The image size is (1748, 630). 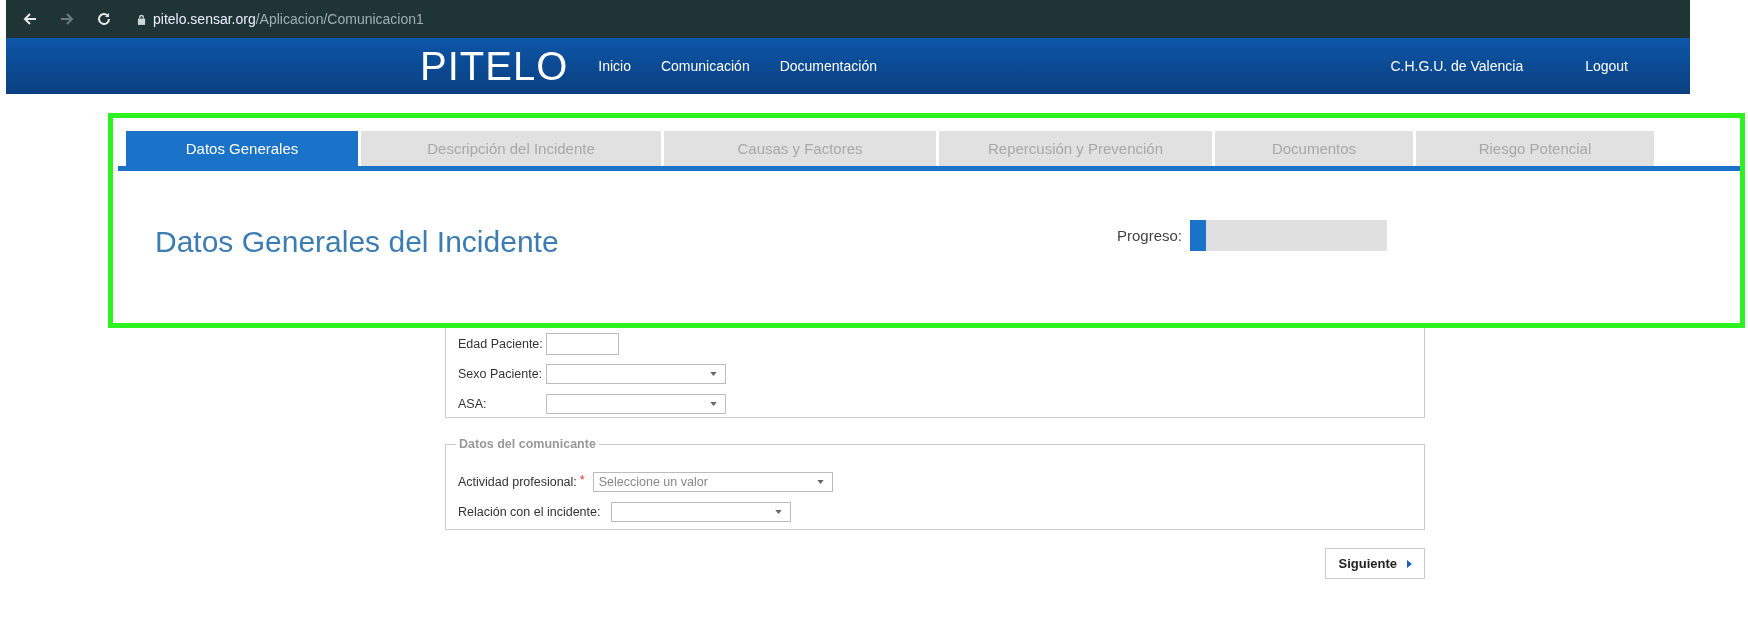 I want to click on brand-logo: PITELO, so click(x=494, y=66).